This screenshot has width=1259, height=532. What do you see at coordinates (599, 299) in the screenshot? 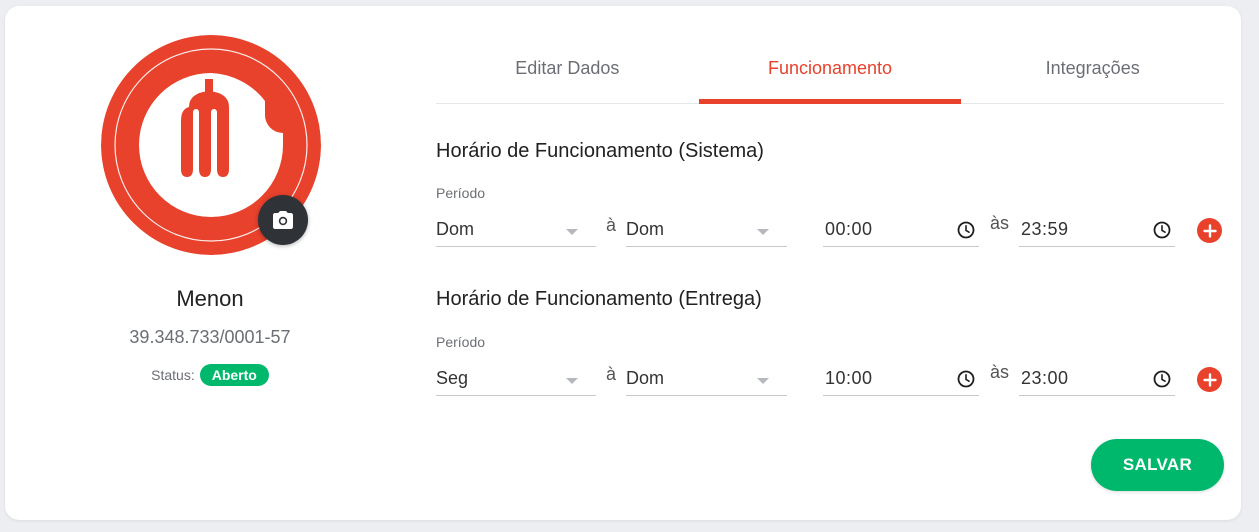
I see `section-title-entrega: Horário de Funcionamento (Entrega)` at bounding box center [599, 299].